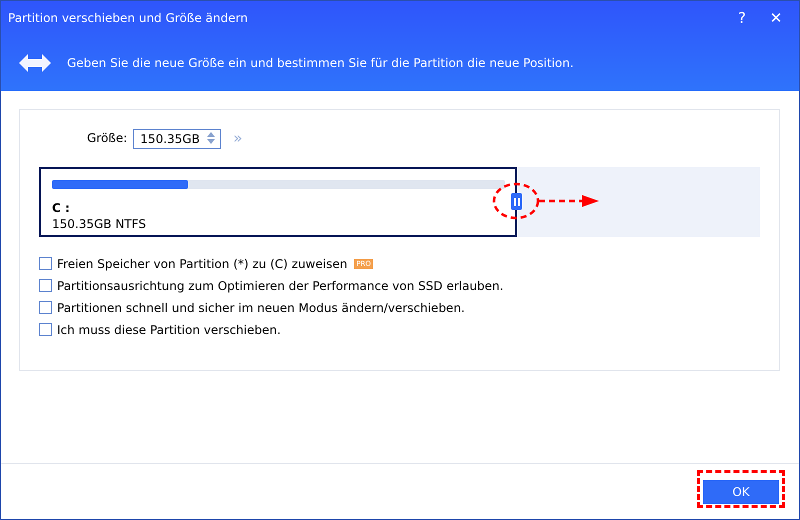  What do you see at coordinates (742, 18) in the screenshot?
I see `help-button: ?` at bounding box center [742, 18].